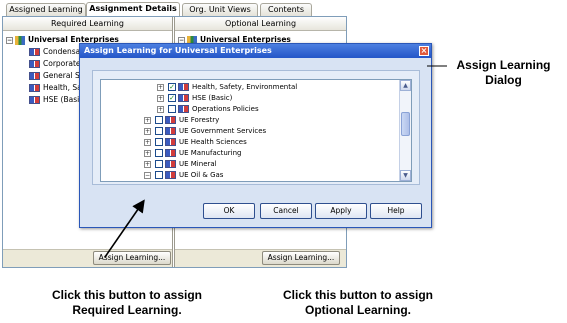  I want to click on assign-learning-dialog-note: Assign Learning Dialog, so click(503, 72).